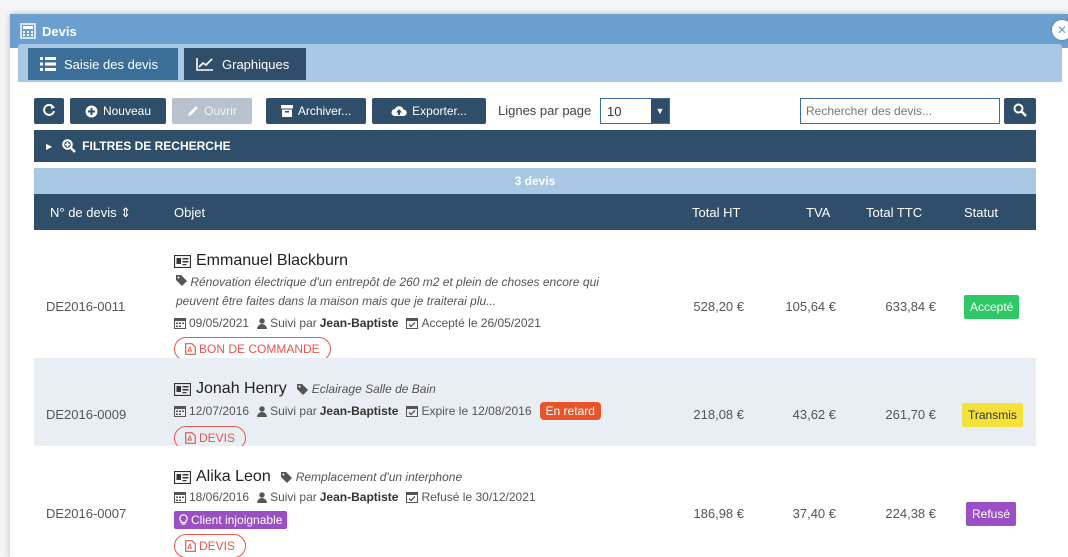  Describe the element at coordinates (183, 520) in the screenshot. I see `lightbulb-icon` at that location.